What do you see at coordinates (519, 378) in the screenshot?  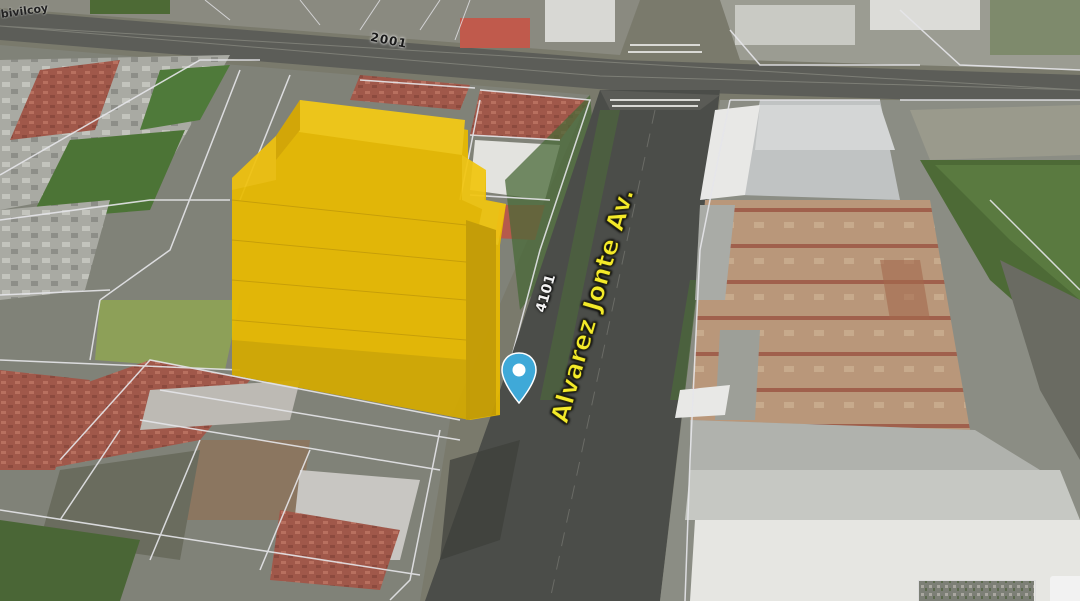 I see `location-pin-icon` at bounding box center [519, 378].